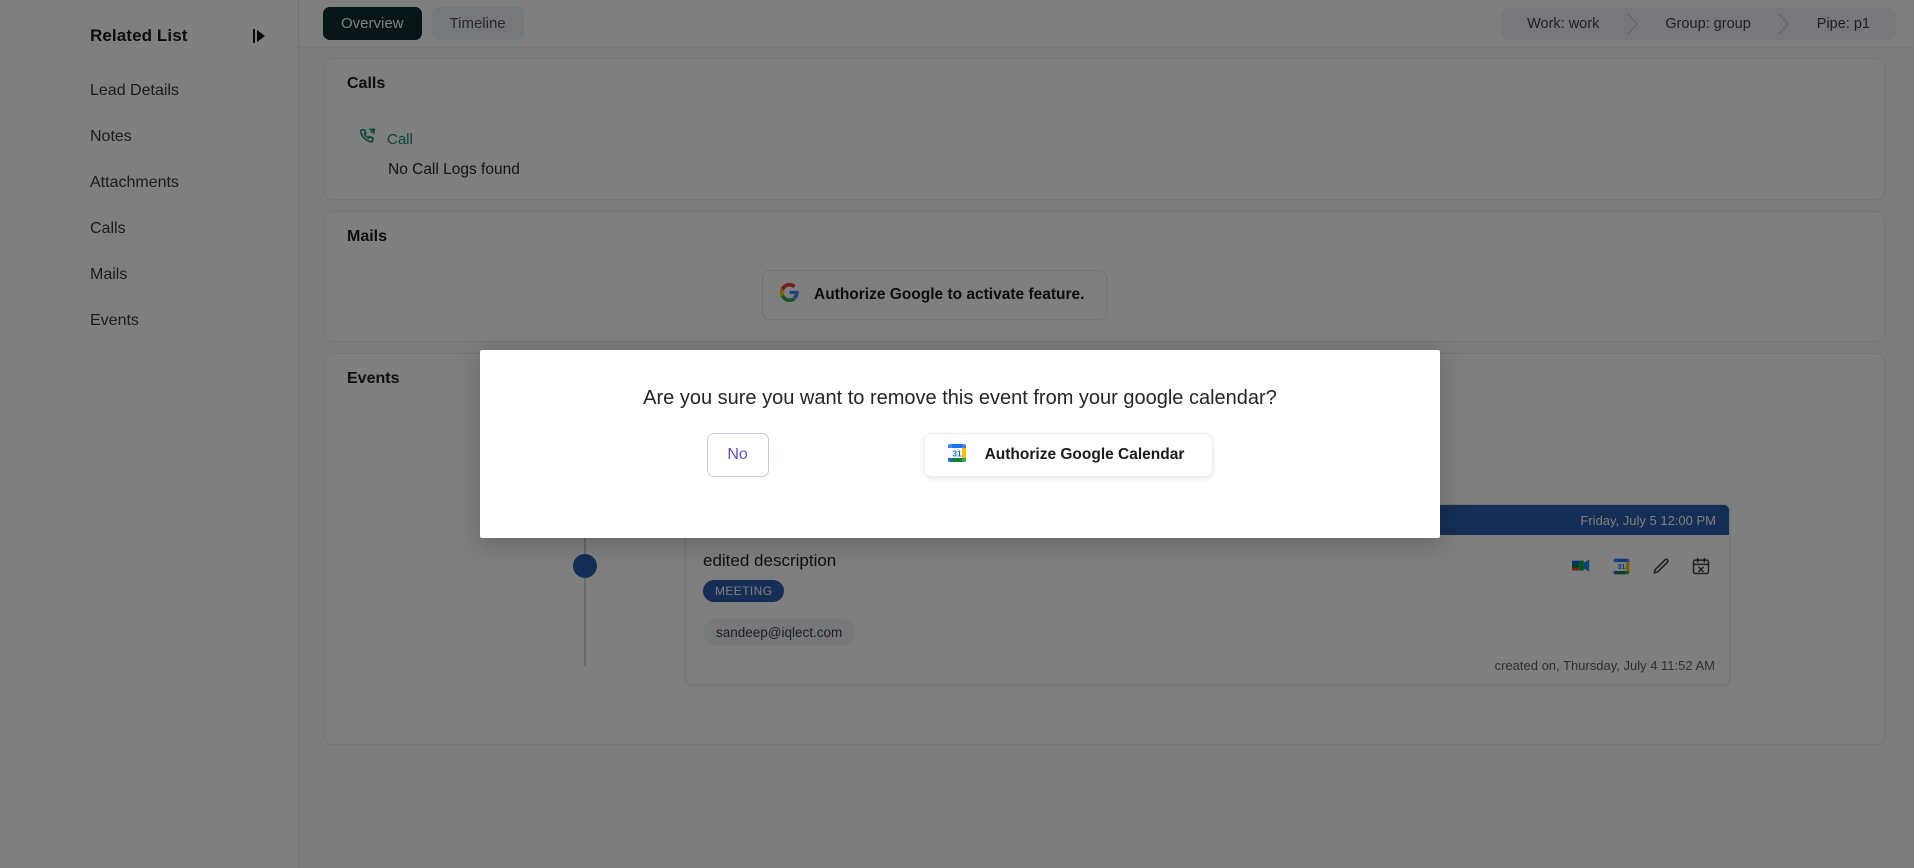 Image resolution: width=1914 pixels, height=868 pixels. What do you see at coordinates (585, 566) in the screenshot?
I see `timeline-marker-dot` at bounding box center [585, 566].